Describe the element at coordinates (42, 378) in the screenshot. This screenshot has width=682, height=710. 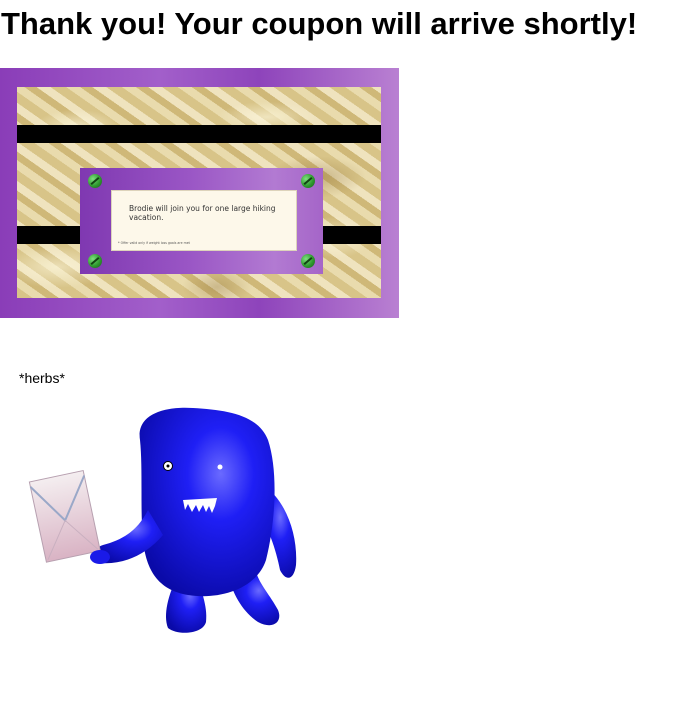
I see `herbs-caption: *herbs*` at that location.